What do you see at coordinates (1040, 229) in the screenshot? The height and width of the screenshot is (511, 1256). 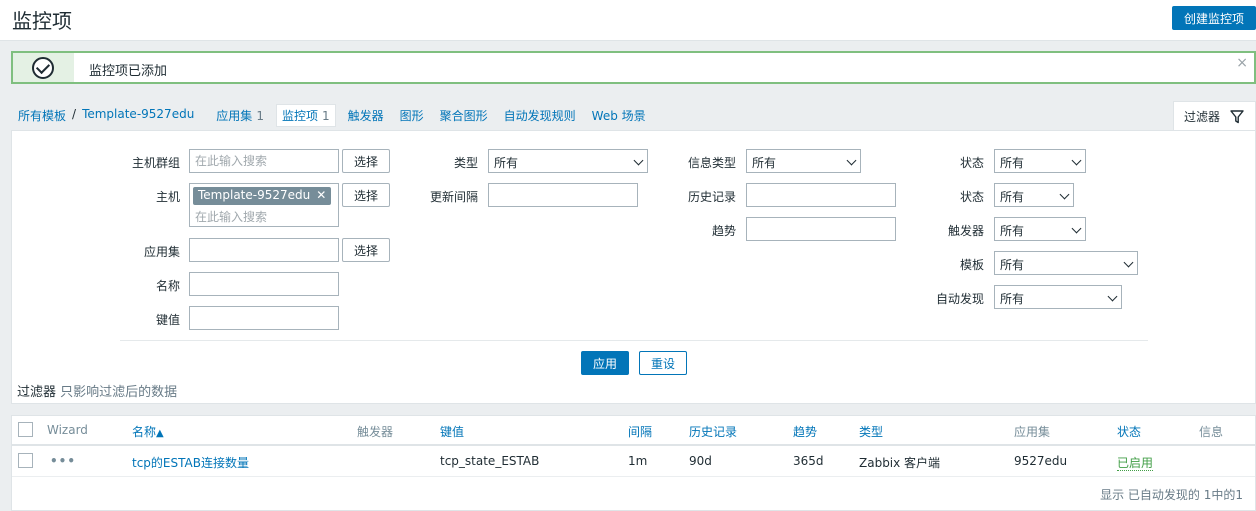 I see `triggers-select: 所有` at bounding box center [1040, 229].